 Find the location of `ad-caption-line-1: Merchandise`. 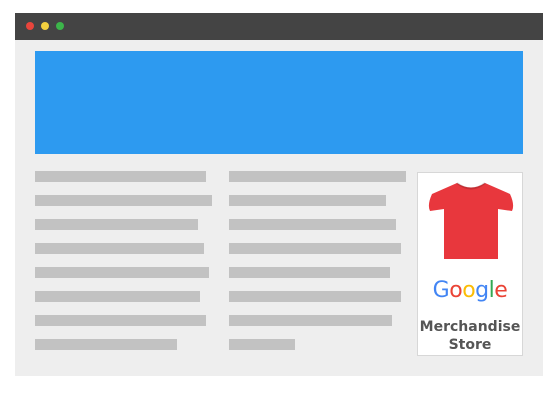

ad-caption-line-1: Merchandise is located at coordinates (470, 327).